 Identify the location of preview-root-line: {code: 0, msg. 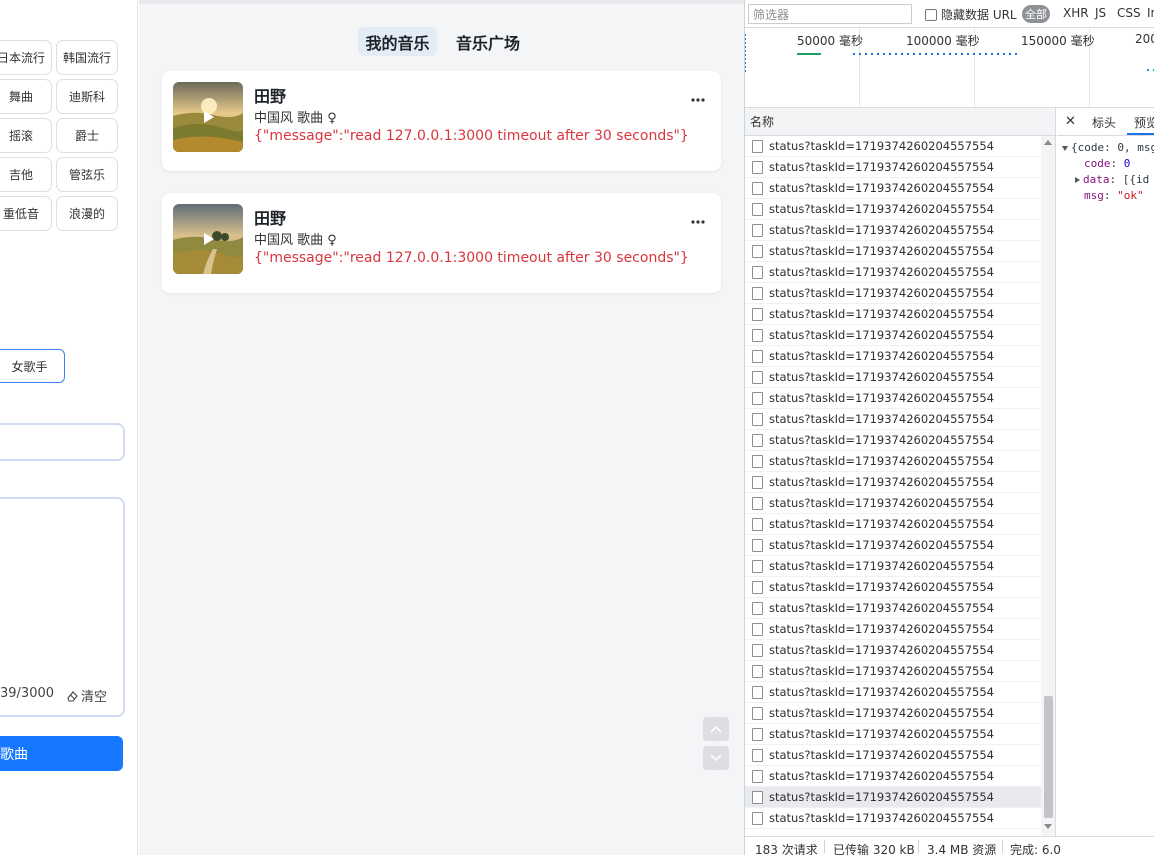
(1108, 147).